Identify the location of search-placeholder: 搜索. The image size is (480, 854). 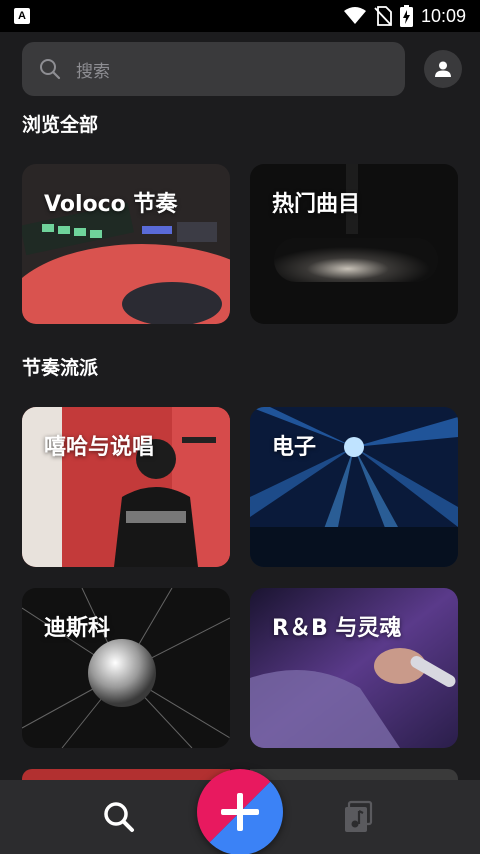
(93, 71).